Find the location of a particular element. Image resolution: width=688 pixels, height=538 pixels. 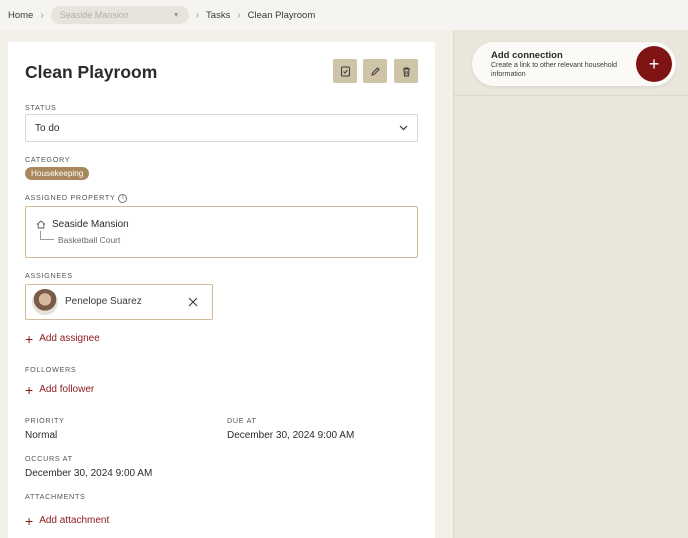

occurs-value: December 30, 2024 9:00 AM is located at coordinates (89, 473).